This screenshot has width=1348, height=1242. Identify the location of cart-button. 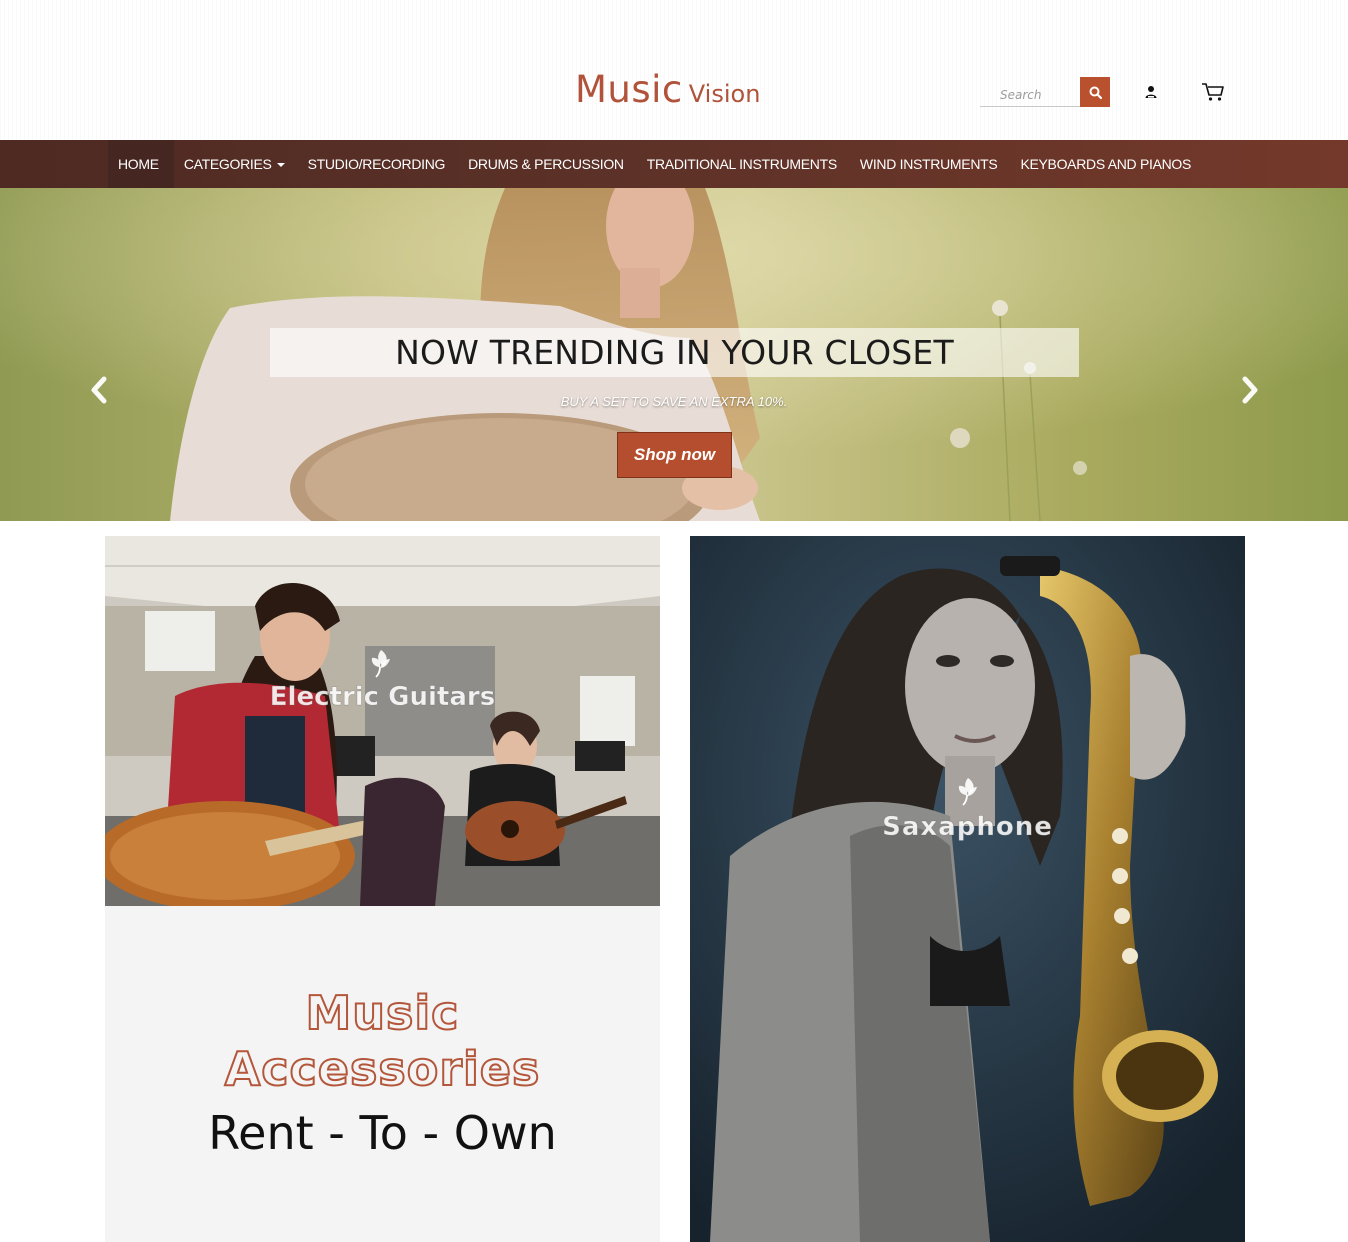
(1213, 92).